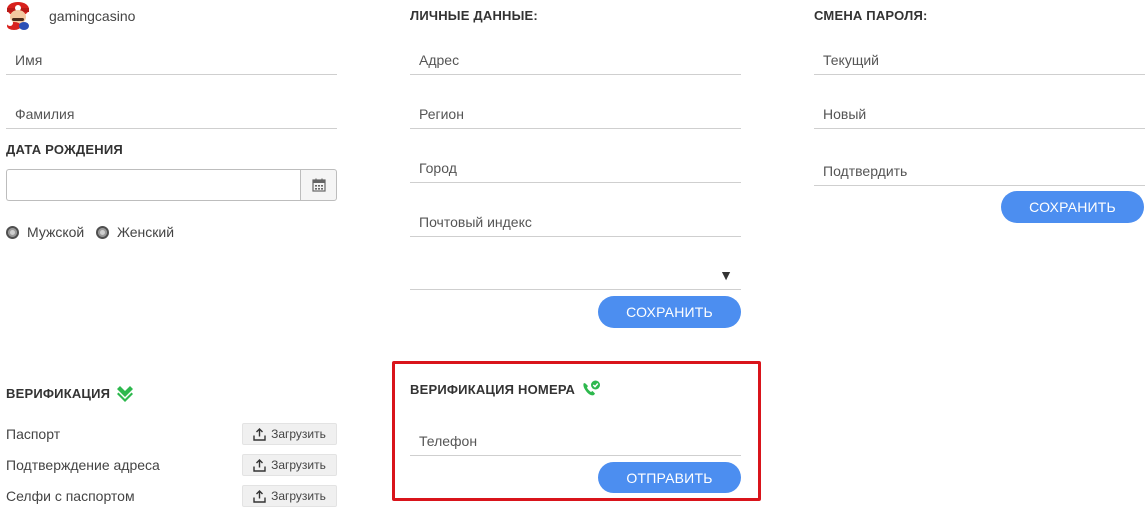  I want to click on first-name-placeholder: Имя, so click(29, 60).